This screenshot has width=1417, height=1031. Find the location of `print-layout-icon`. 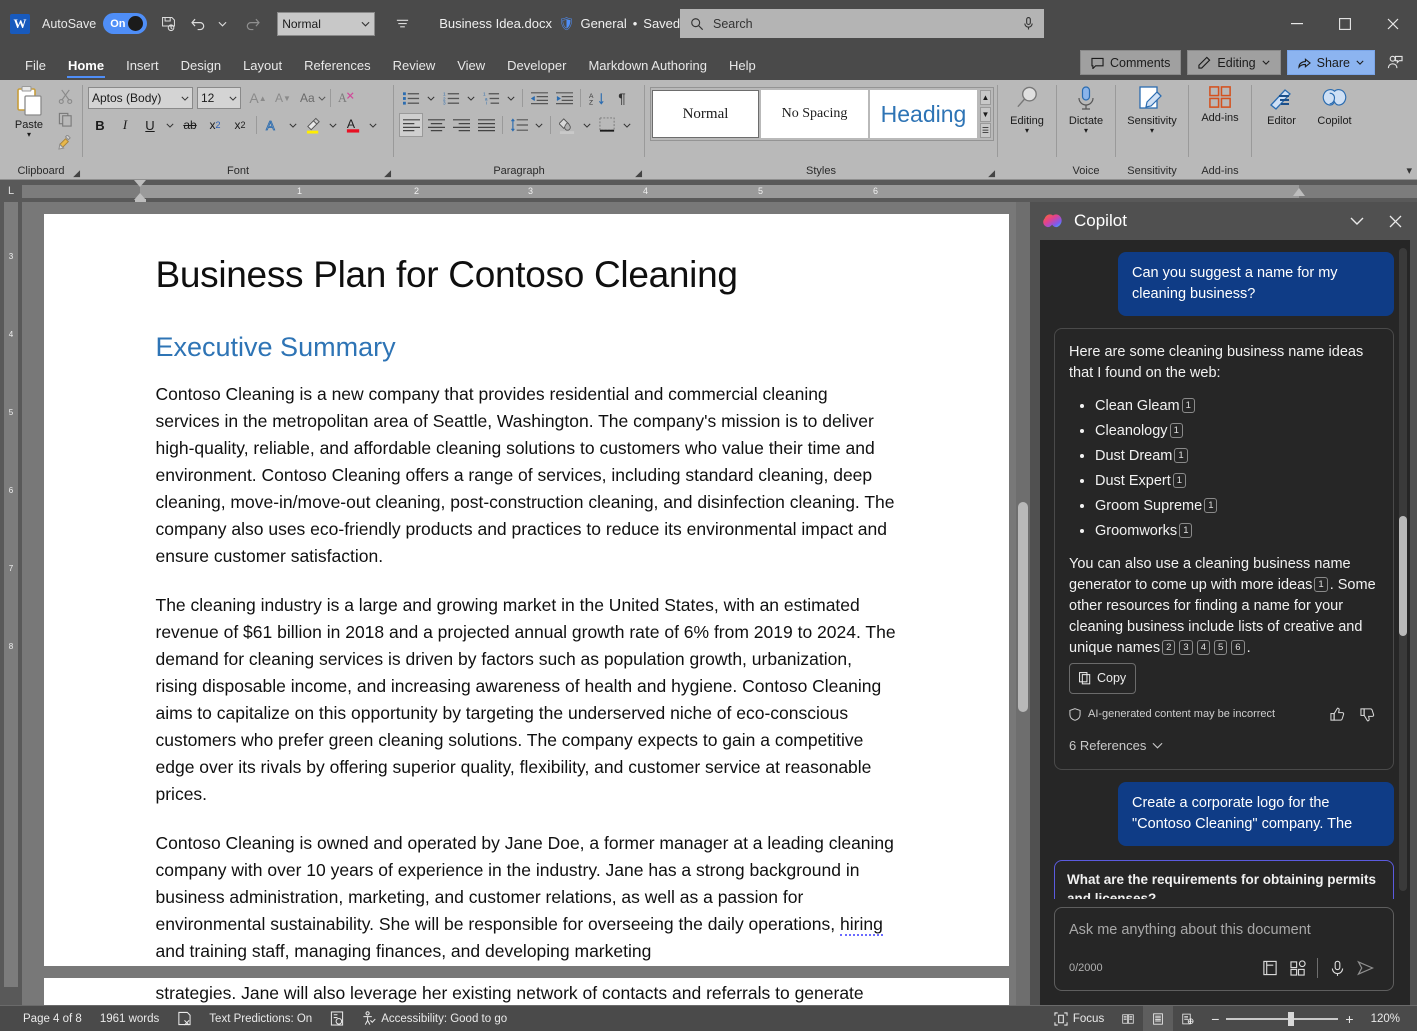

print-layout-icon is located at coordinates (1158, 1018).